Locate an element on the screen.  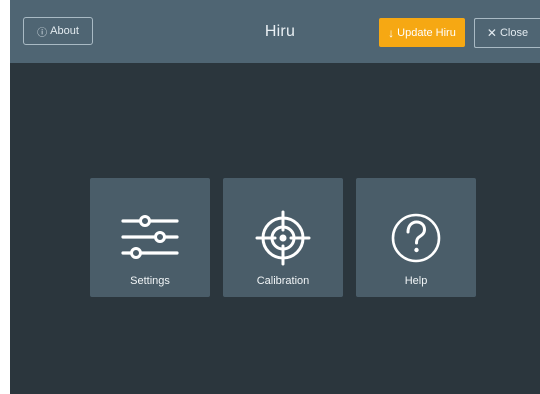
close-button: ✕ Close is located at coordinates (507, 33).